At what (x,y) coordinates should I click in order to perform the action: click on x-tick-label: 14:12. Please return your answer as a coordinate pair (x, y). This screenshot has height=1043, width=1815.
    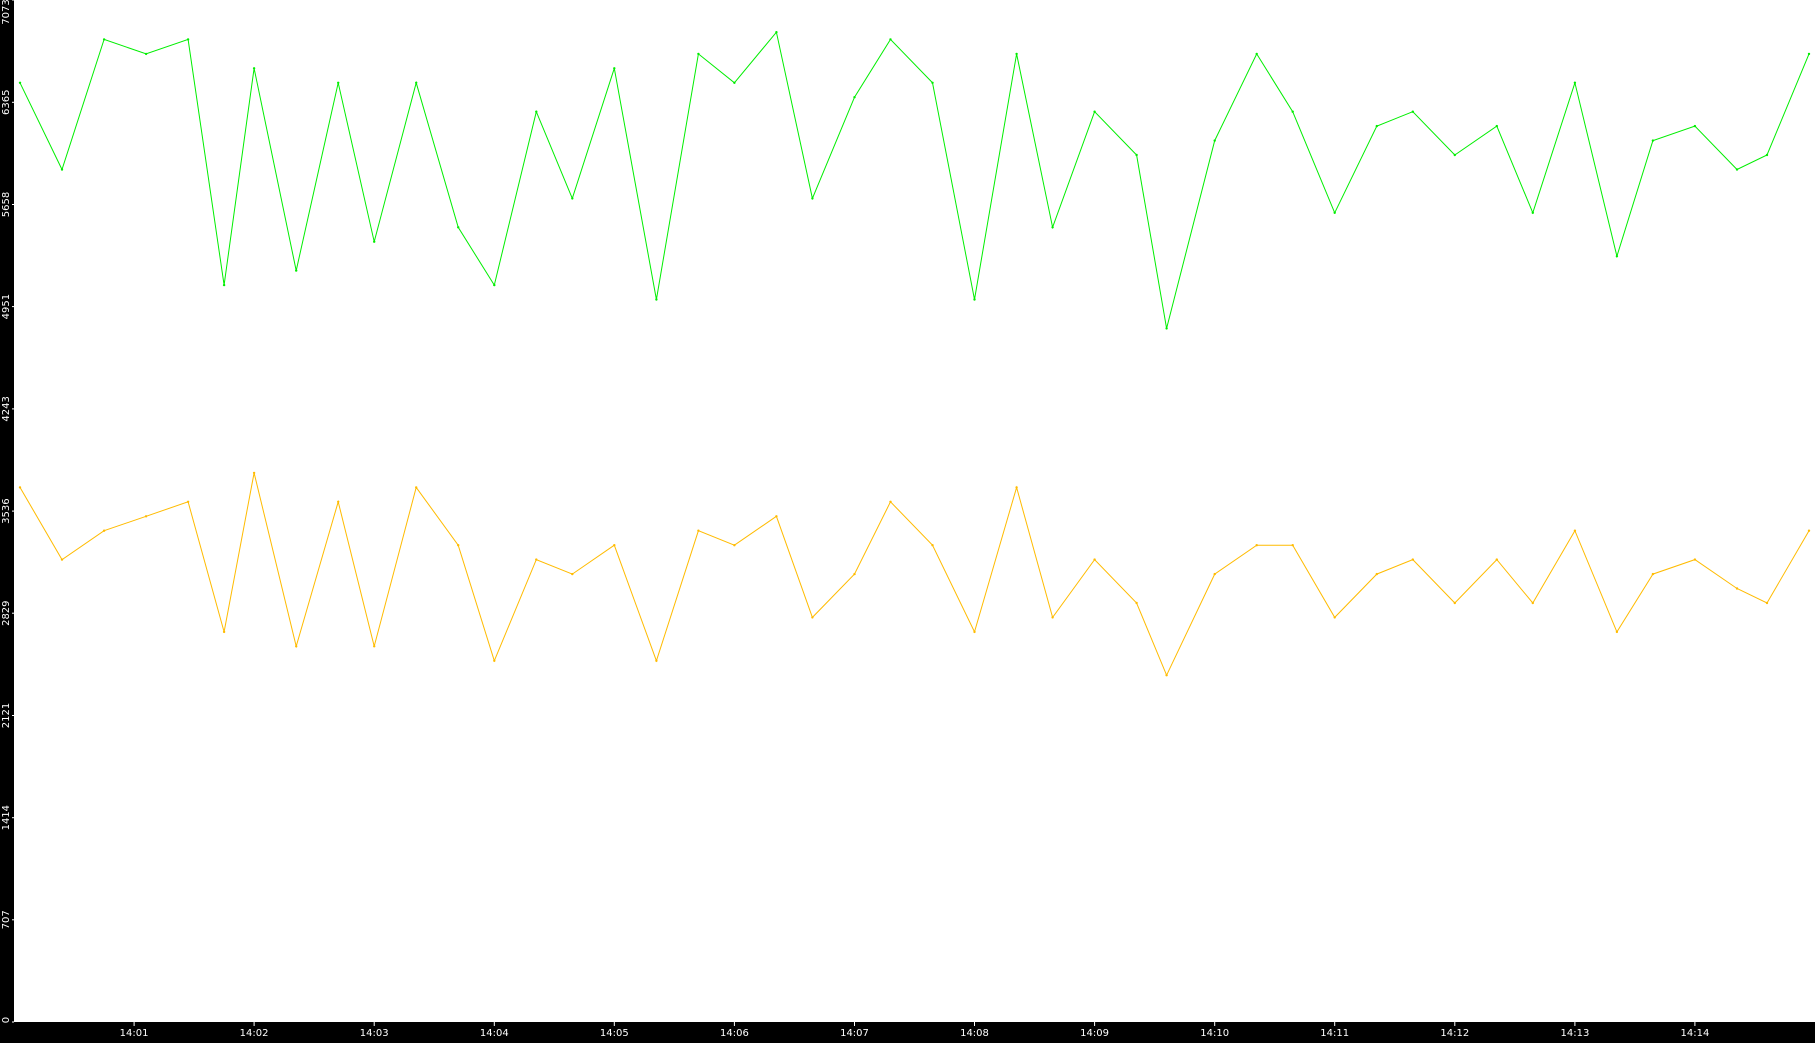
    Looking at the image, I should click on (1454, 1033).